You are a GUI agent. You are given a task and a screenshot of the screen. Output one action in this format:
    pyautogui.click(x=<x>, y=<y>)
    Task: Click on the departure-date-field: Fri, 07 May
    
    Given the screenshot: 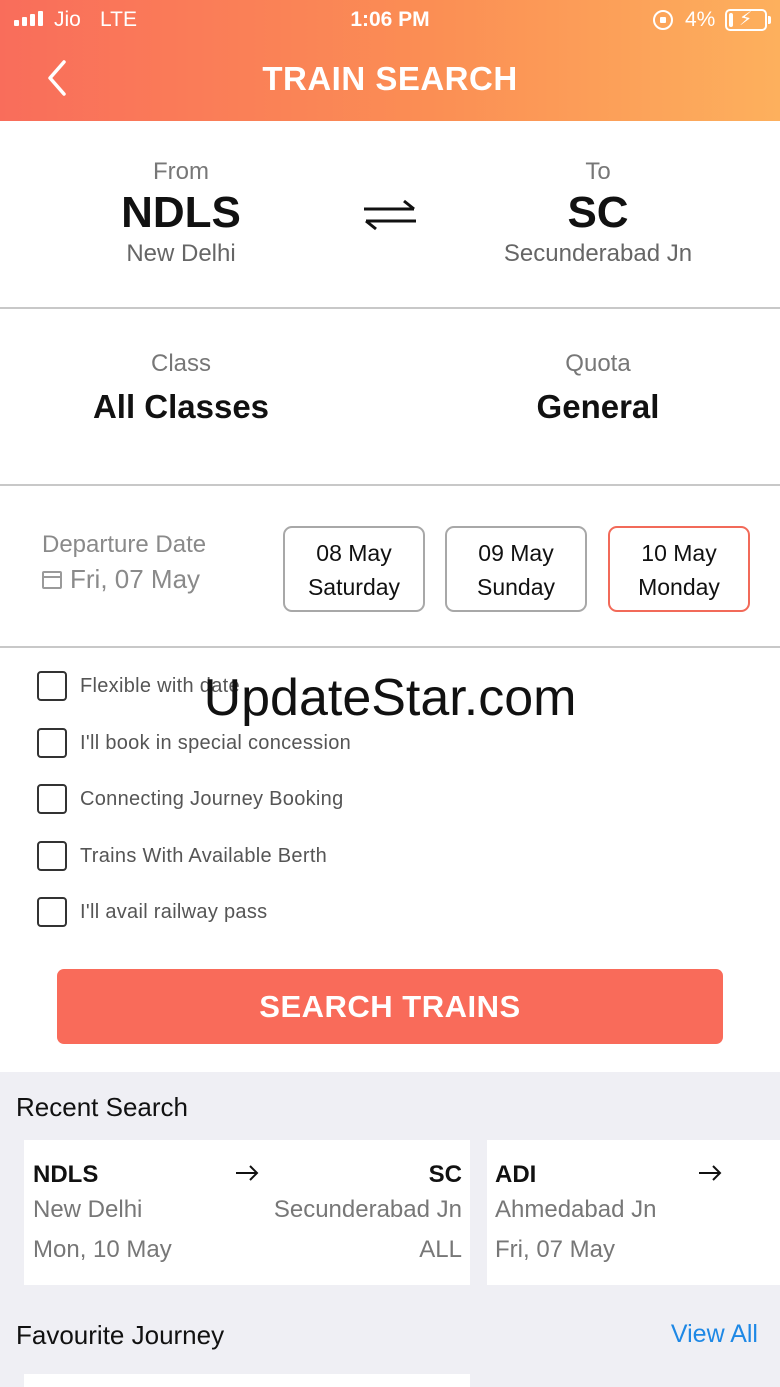 What is the action you would take?
    pyautogui.click(x=121, y=579)
    